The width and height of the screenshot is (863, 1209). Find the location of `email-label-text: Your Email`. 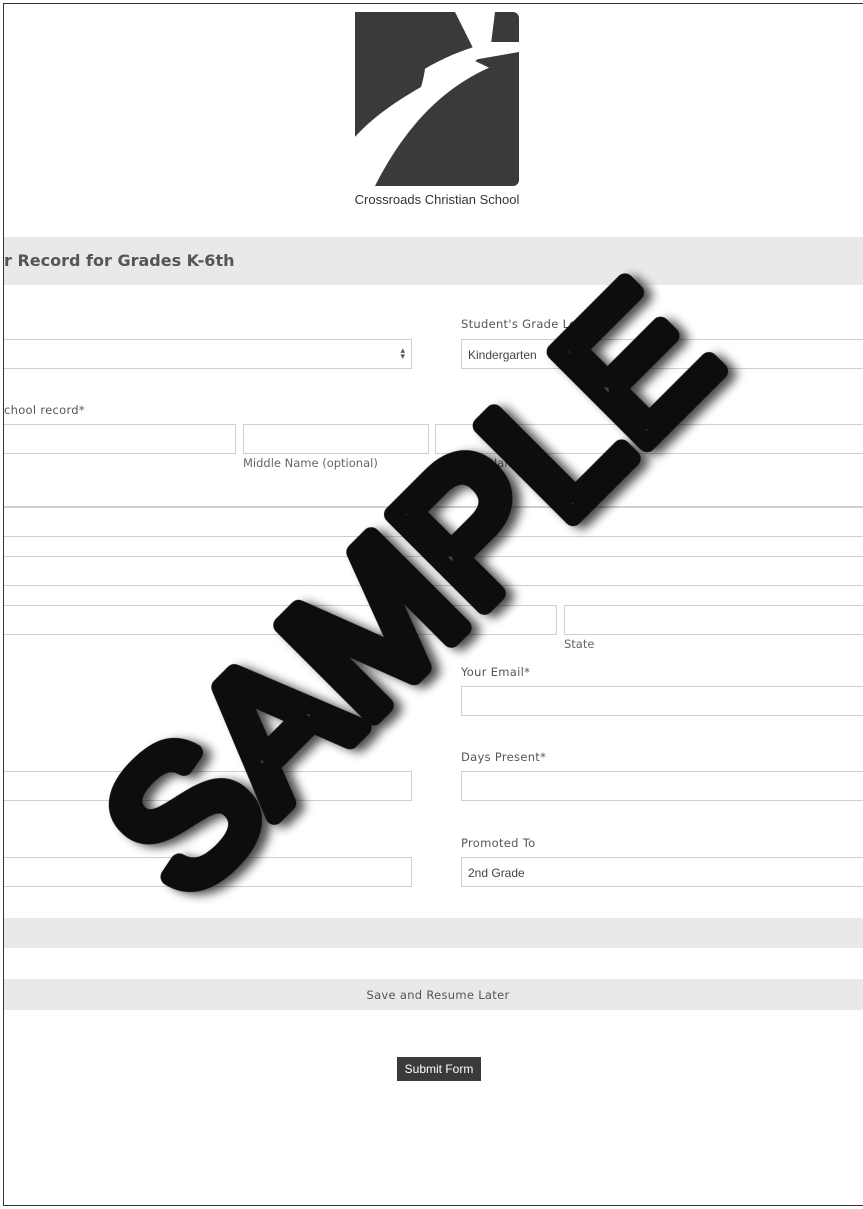

email-label-text: Your Email is located at coordinates (493, 672).